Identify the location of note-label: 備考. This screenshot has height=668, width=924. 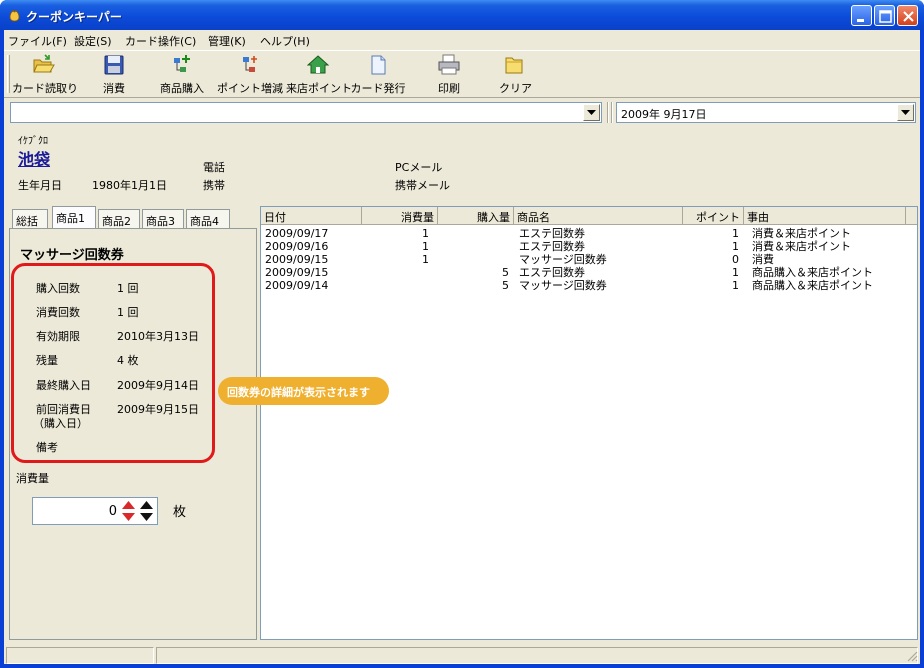
(47, 447).